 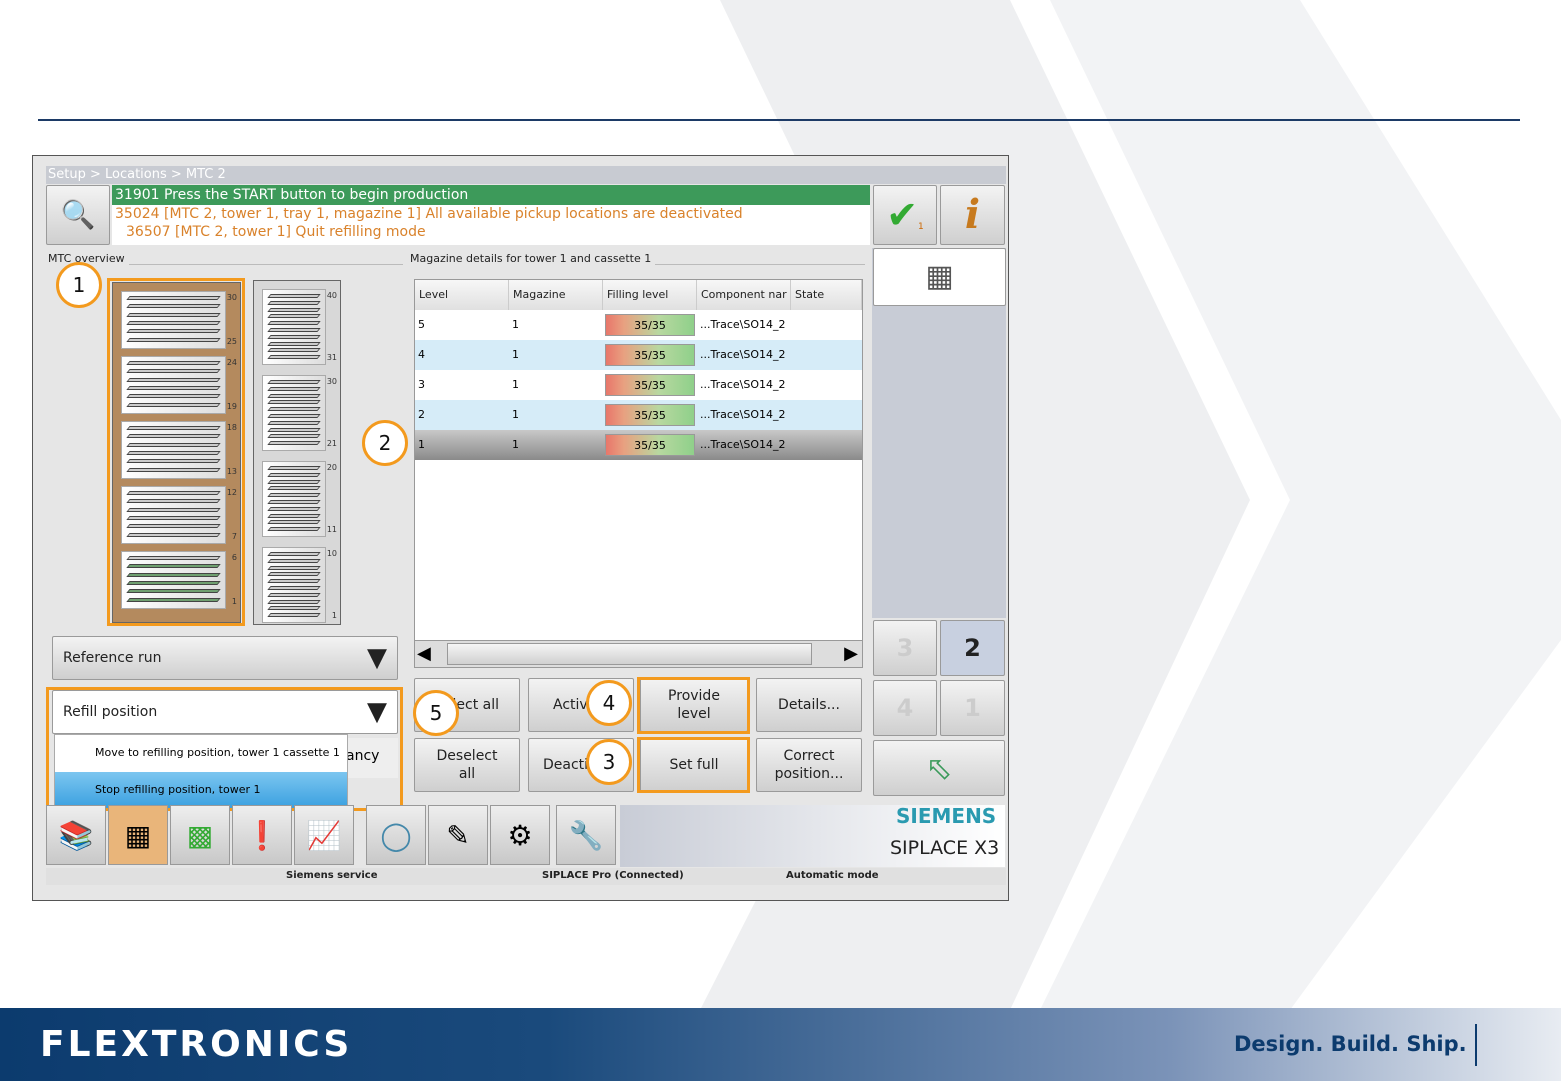 What do you see at coordinates (650, 295) in the screenshot?
I see `col-filling: Filling level` at bounding box center [650, 295].